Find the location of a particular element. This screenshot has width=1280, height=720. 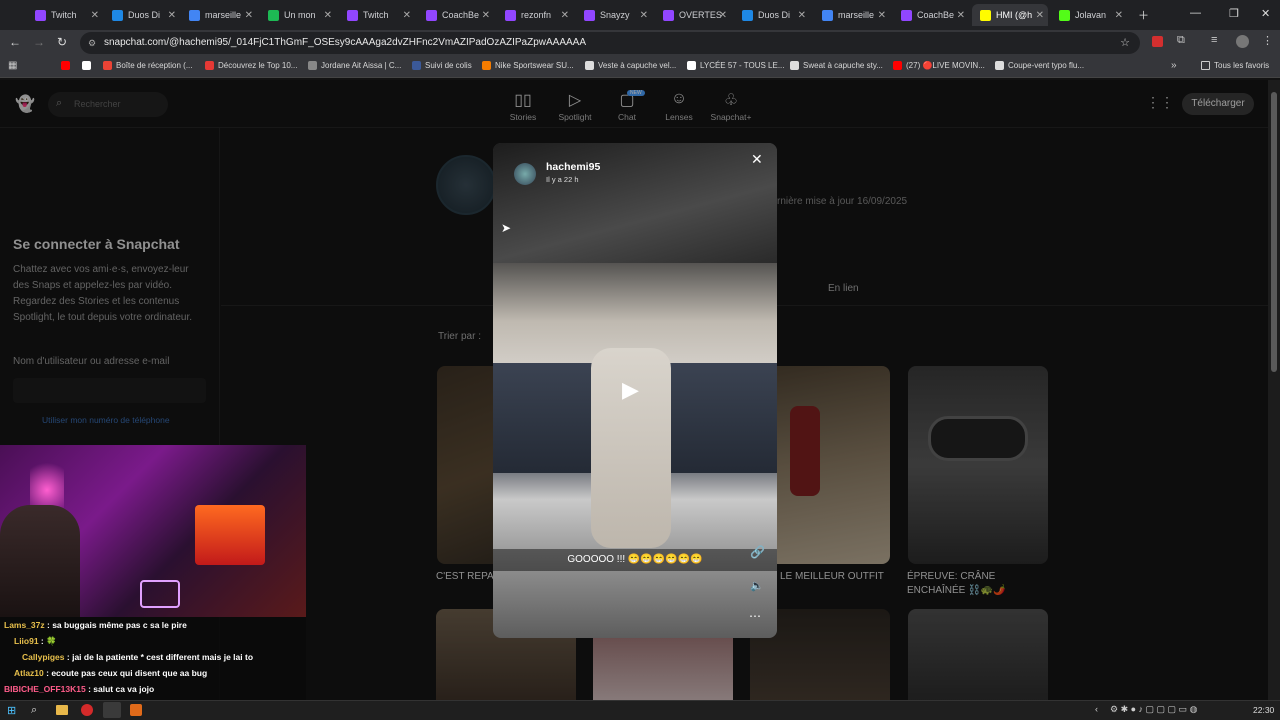

back-icon: ← is located at coordinates (15, 42).